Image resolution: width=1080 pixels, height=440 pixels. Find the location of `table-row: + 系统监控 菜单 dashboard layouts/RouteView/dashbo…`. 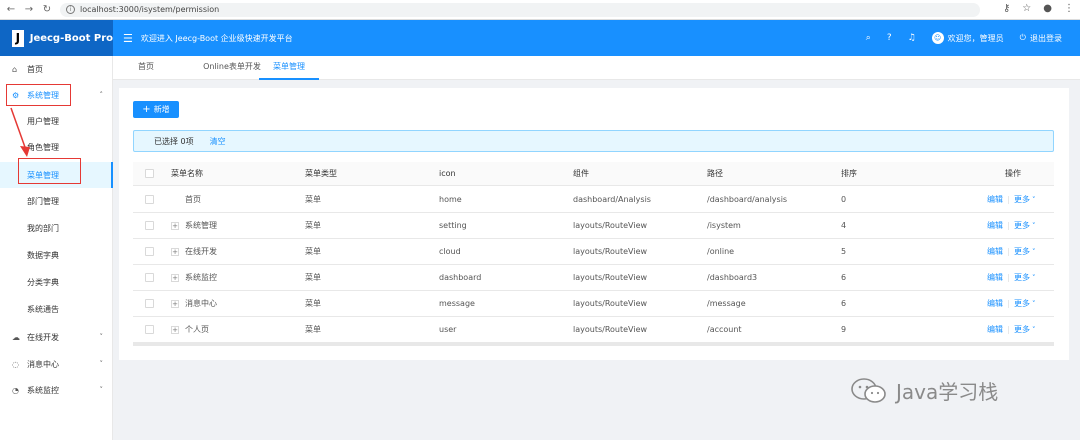

table-row: + 系统监控 菜单 dashboard layouts/RouteView/dashbo… is located at coordinates (593, 278).